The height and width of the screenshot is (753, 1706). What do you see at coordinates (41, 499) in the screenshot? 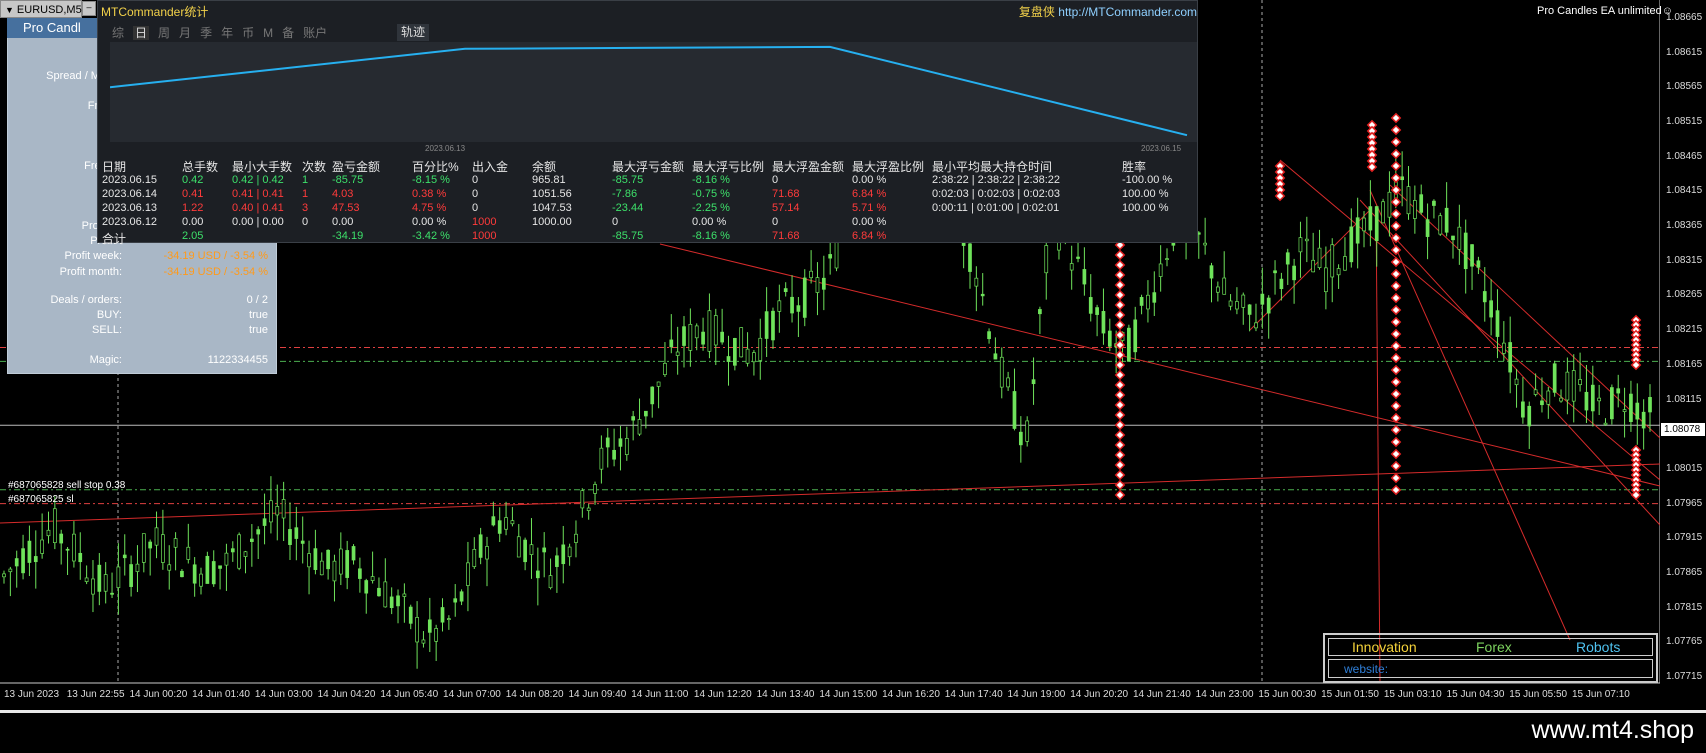
I see `order-label-sl: #687065825 sl` at bounding box center [41, 499].